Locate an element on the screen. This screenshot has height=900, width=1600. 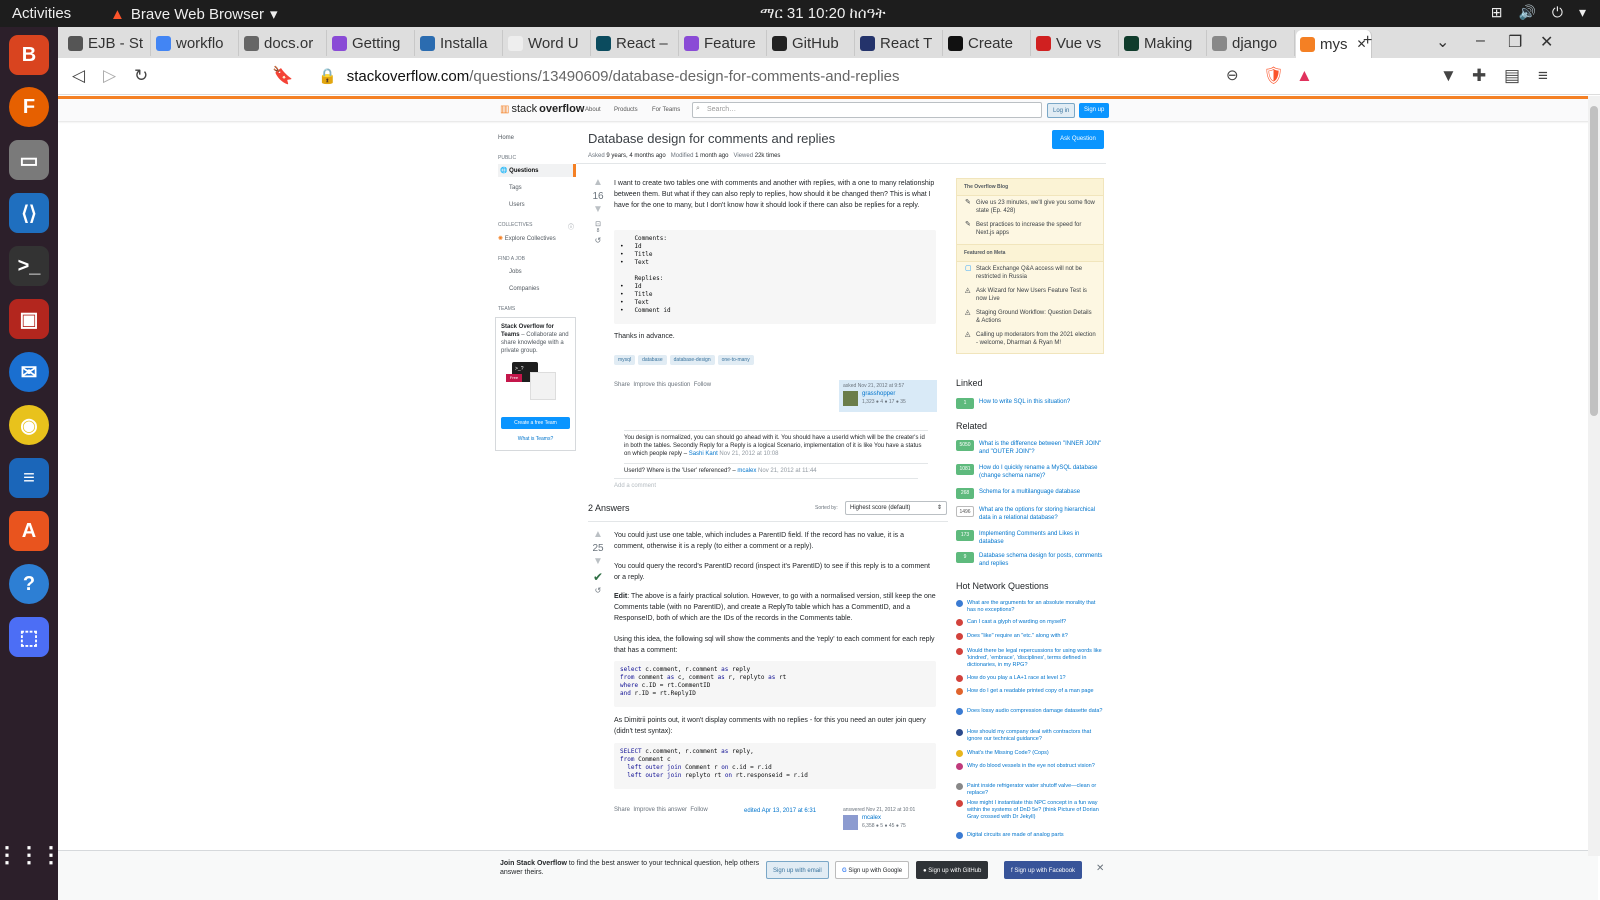
chevron-down-icon: ▾ is located at coordinates (1582, 12).